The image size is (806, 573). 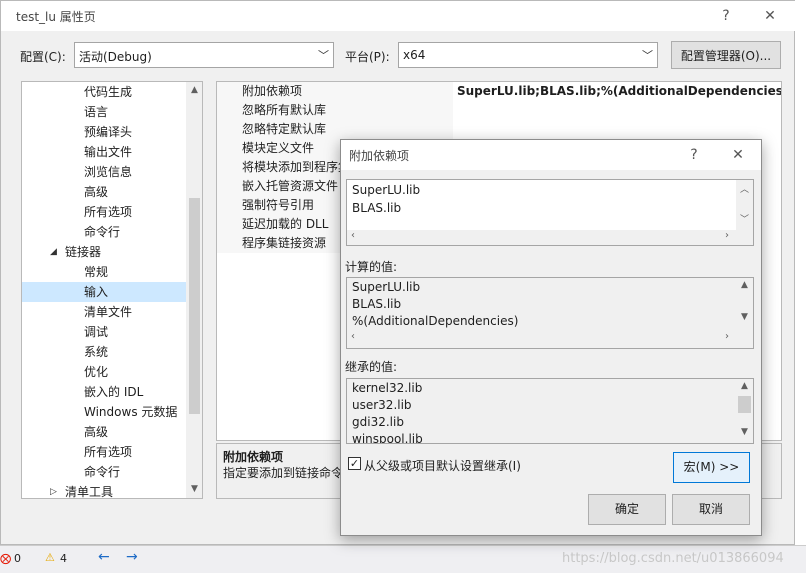 I want to click on edit-hscrollbar: ‹ ›, so click(x=550, y=237).